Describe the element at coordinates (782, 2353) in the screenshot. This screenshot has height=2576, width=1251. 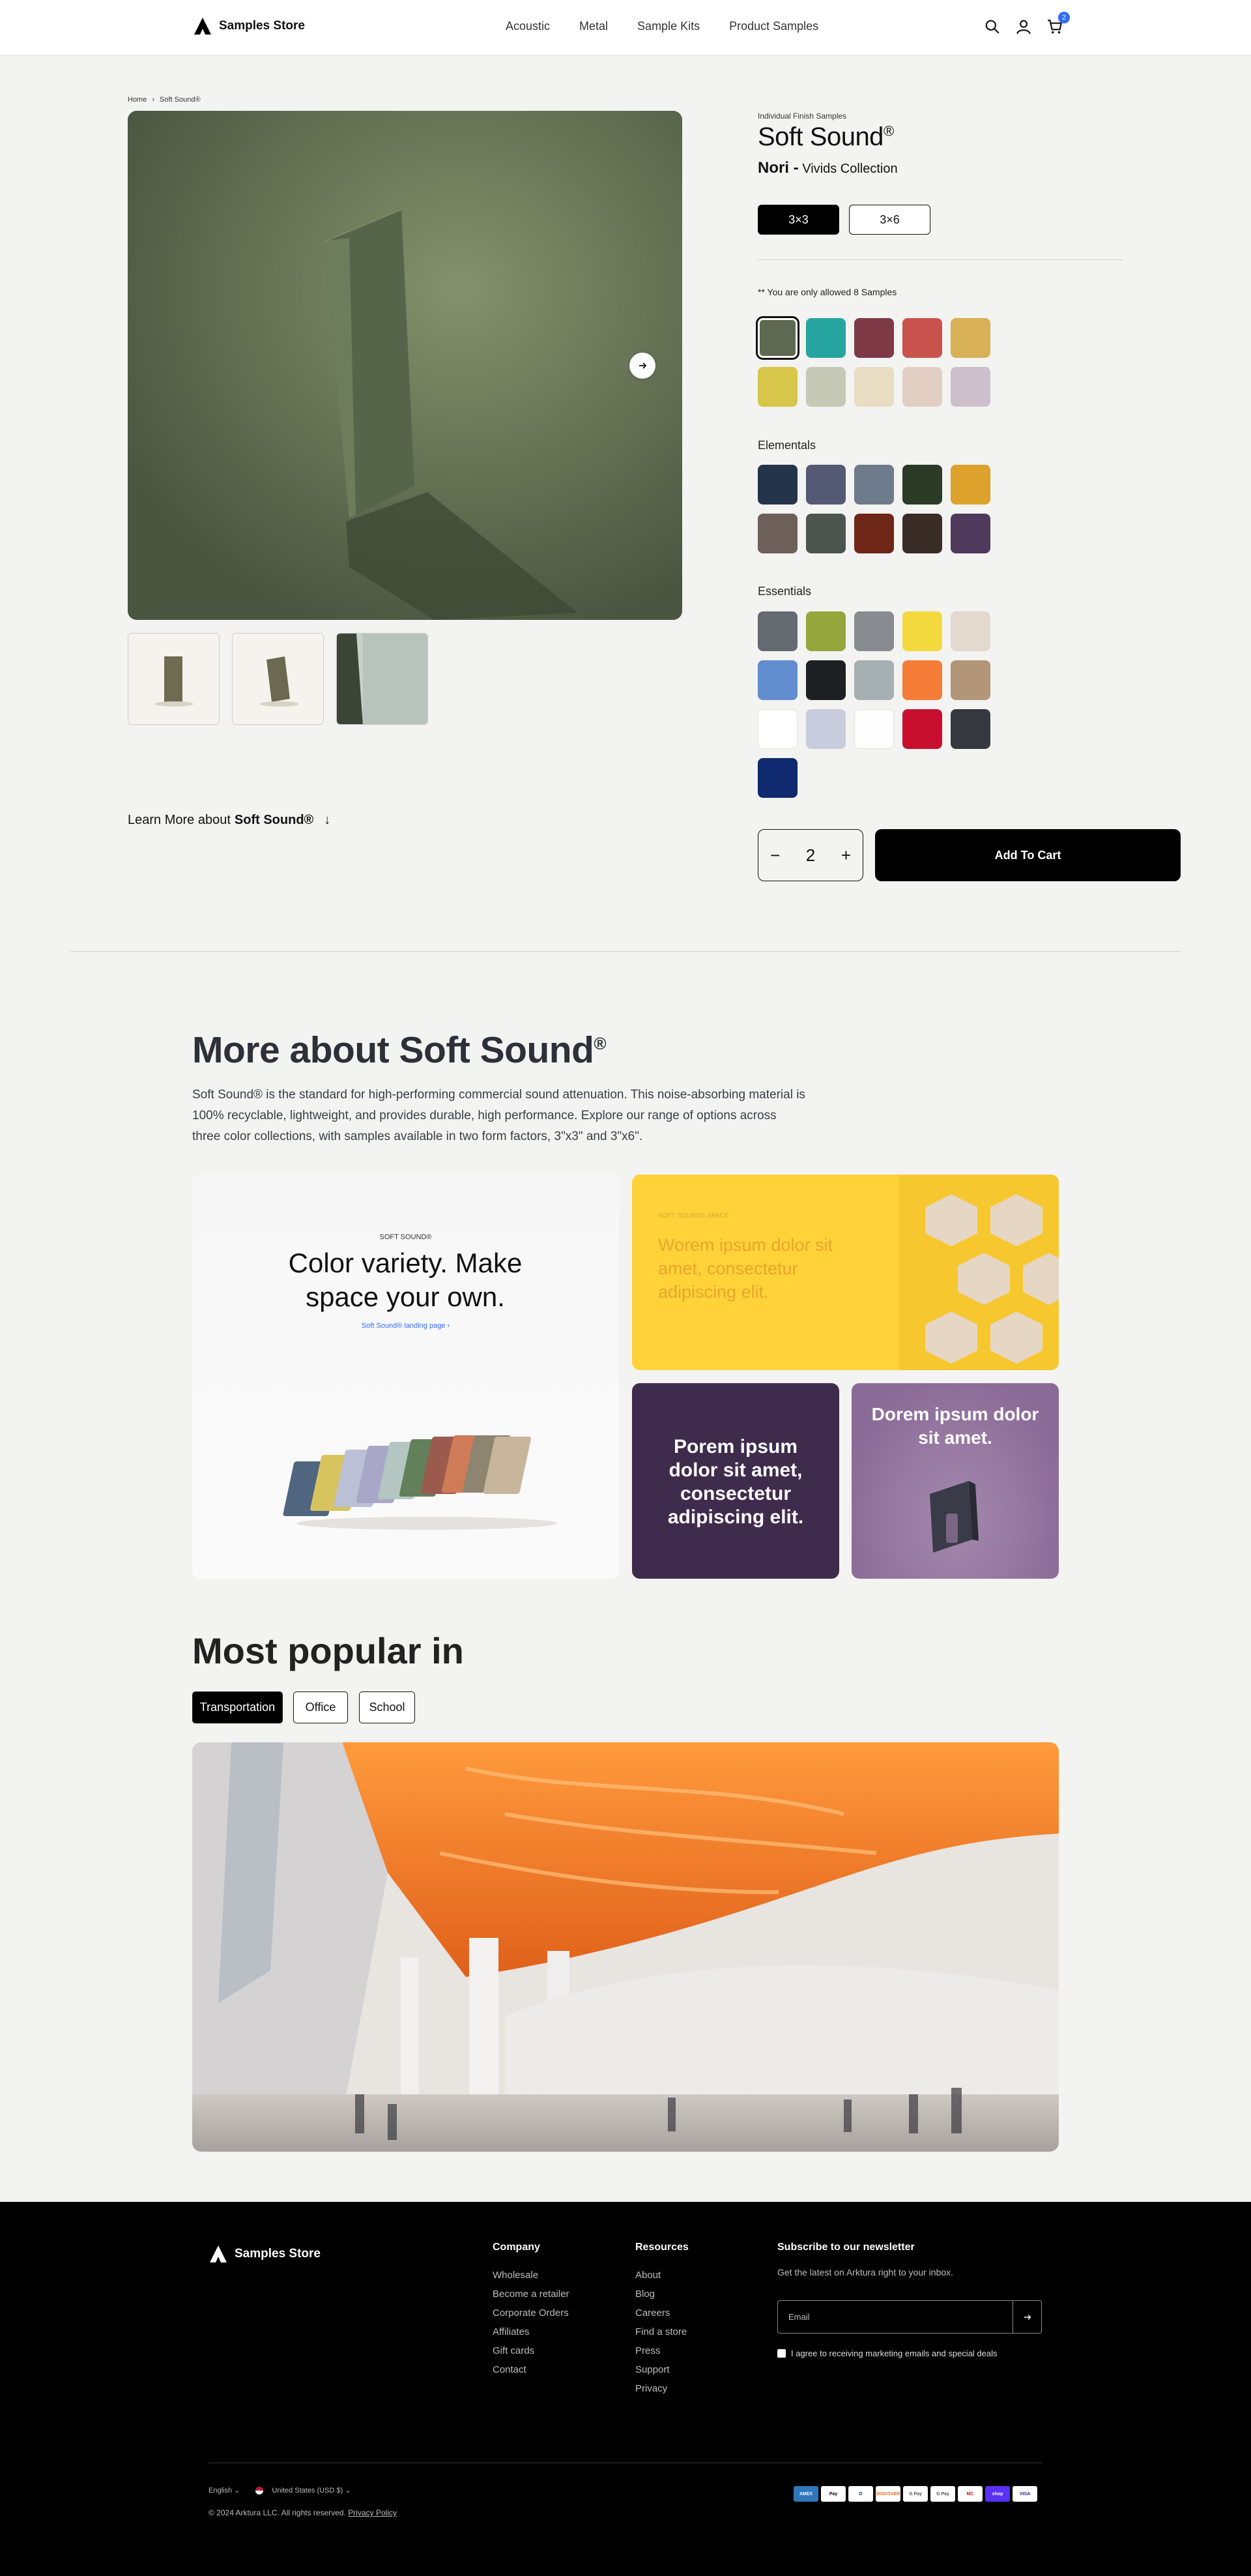
I see `consent-checkbox` at that location.